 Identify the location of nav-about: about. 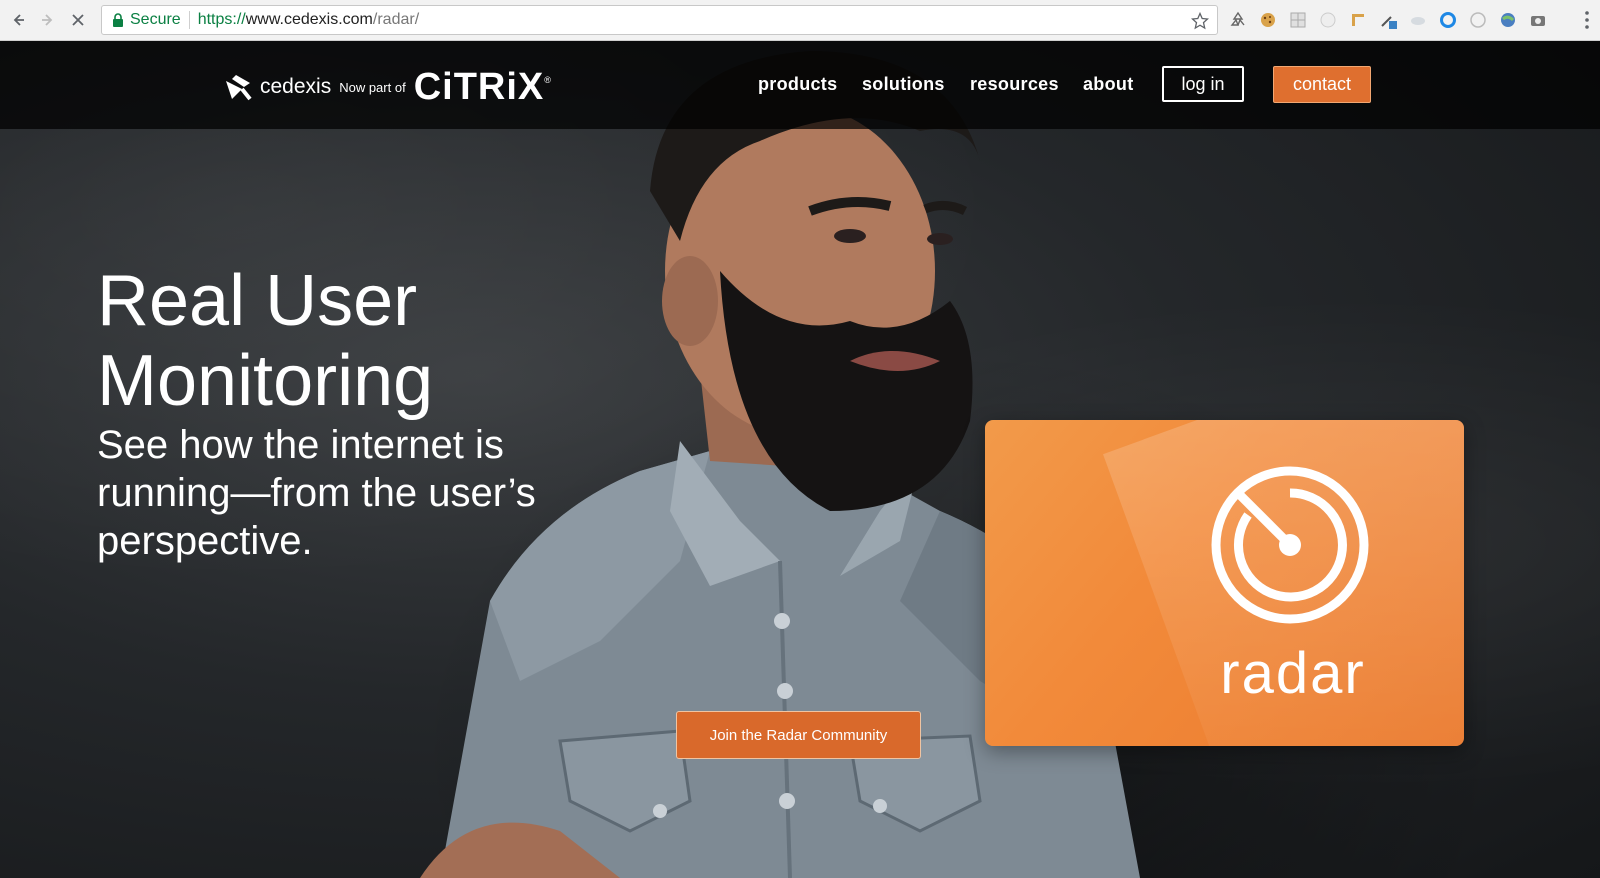
(1108, 84).